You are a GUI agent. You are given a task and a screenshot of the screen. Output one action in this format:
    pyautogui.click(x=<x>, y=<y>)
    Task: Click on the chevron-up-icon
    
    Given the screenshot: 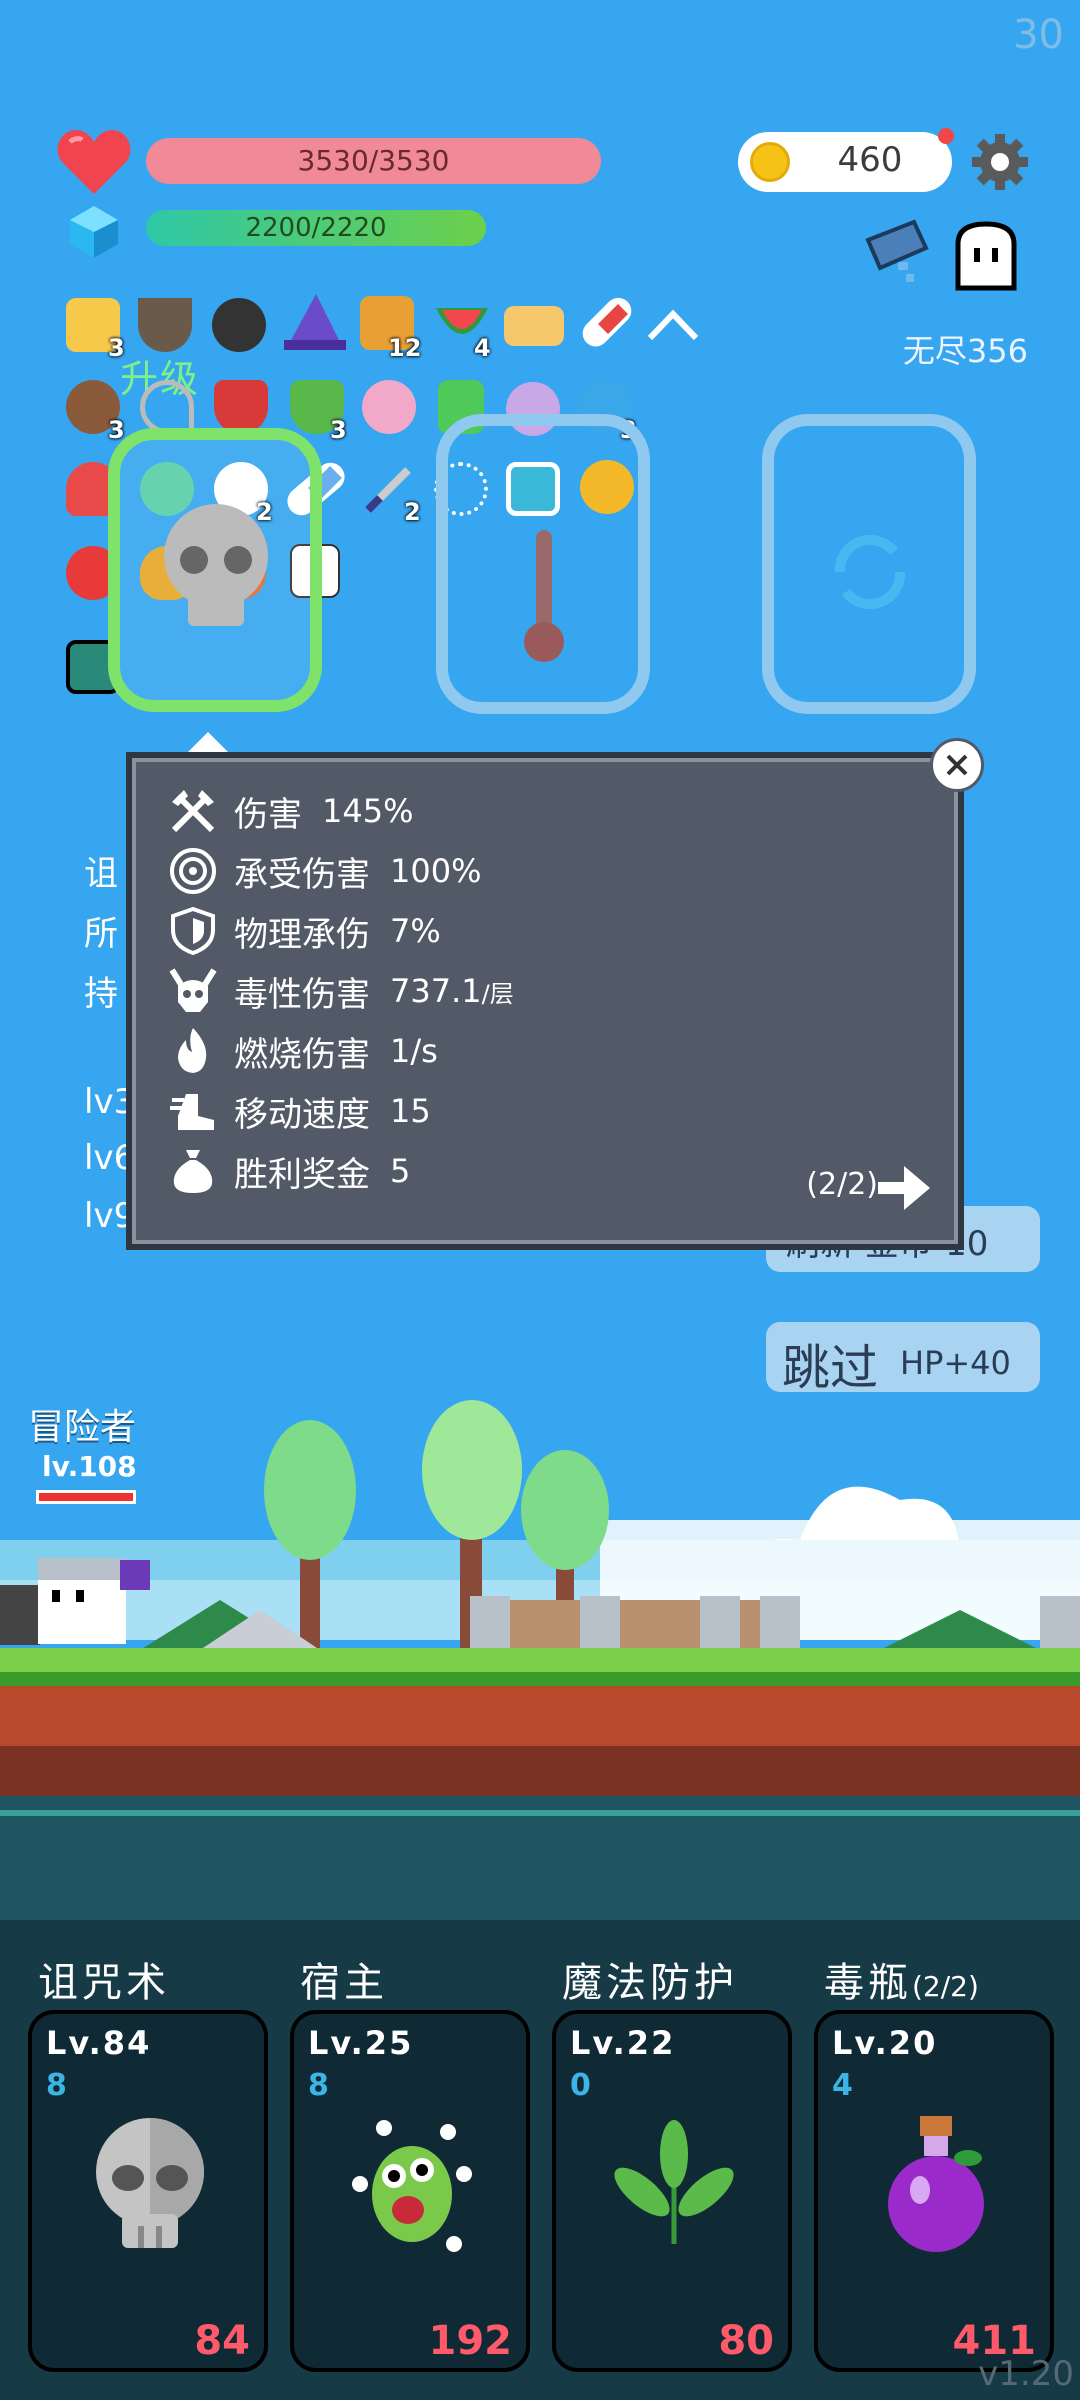 What is the action you would take?
    pyautogui.click(x=673, y=326)
    